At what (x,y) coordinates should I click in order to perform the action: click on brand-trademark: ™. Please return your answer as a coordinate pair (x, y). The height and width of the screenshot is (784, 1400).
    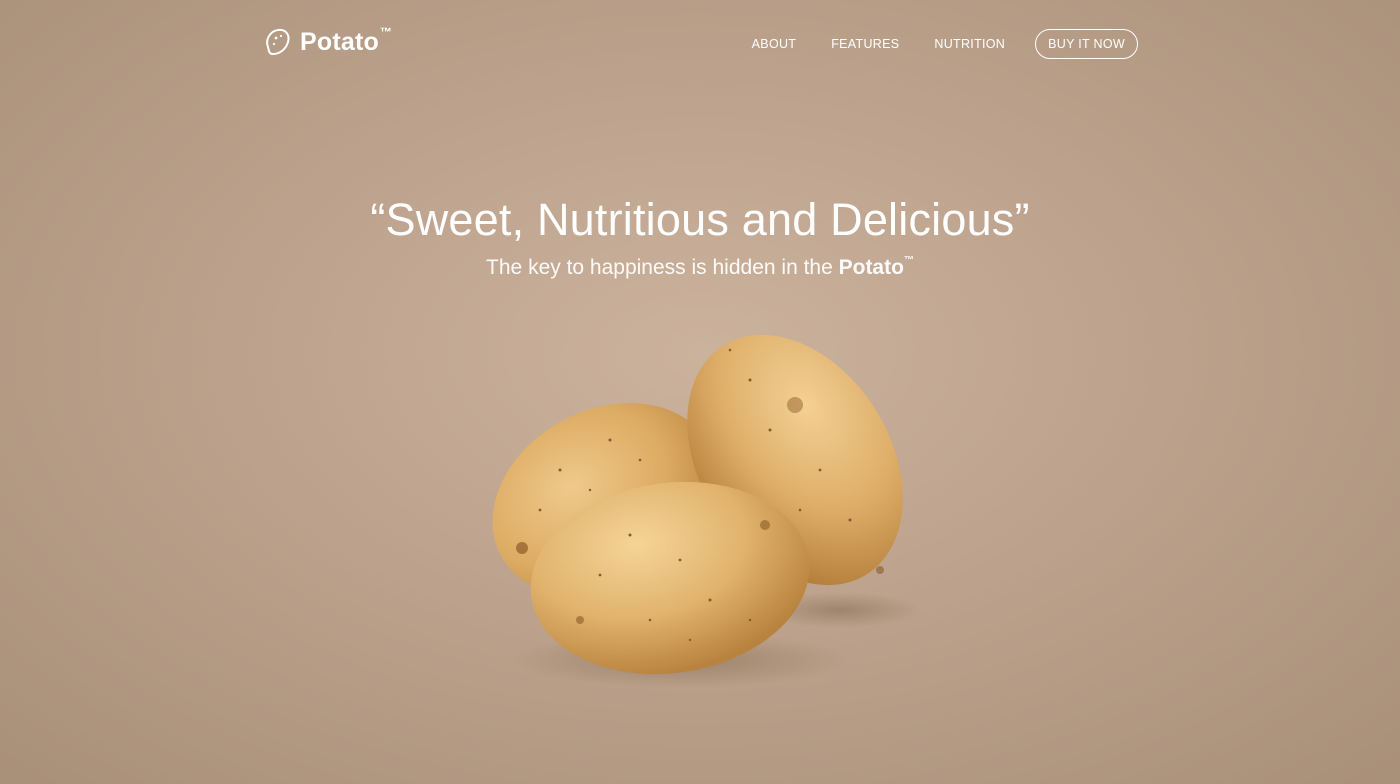
    Looking at the image, I should click on (385, 32).